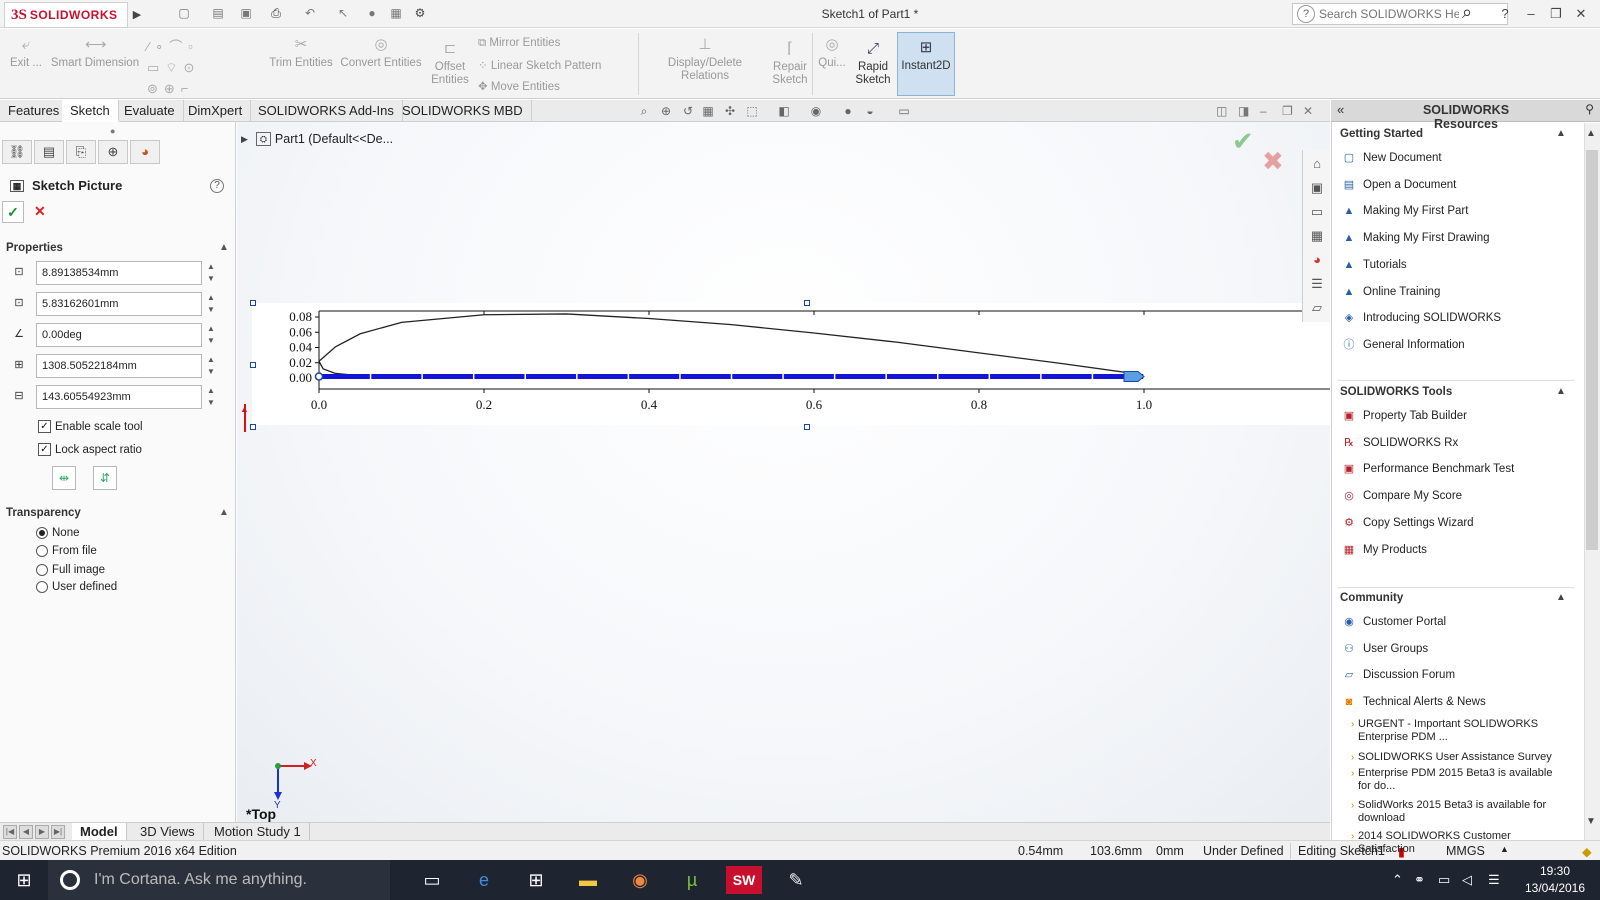 The width and height of the screenshot is (1600, 900). Describe the element at coordinates (1467, 12) in the screenshot. I see `search-magnifier-icon: ⌕` at that location.